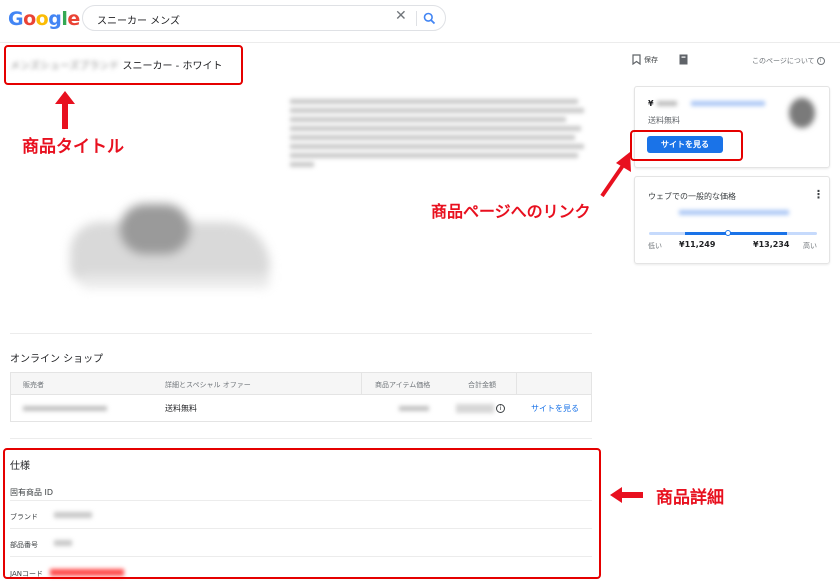 This screenshot has width=840, height=586. I want to click on collections-icon, so click(683, 59).